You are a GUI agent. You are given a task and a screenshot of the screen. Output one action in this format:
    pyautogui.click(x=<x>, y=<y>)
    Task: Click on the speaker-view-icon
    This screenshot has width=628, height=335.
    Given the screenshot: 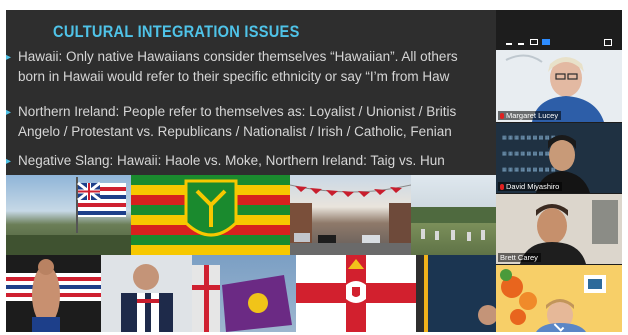 What is the action you would take?
    pyautogui.click(x=534, y=42)
    